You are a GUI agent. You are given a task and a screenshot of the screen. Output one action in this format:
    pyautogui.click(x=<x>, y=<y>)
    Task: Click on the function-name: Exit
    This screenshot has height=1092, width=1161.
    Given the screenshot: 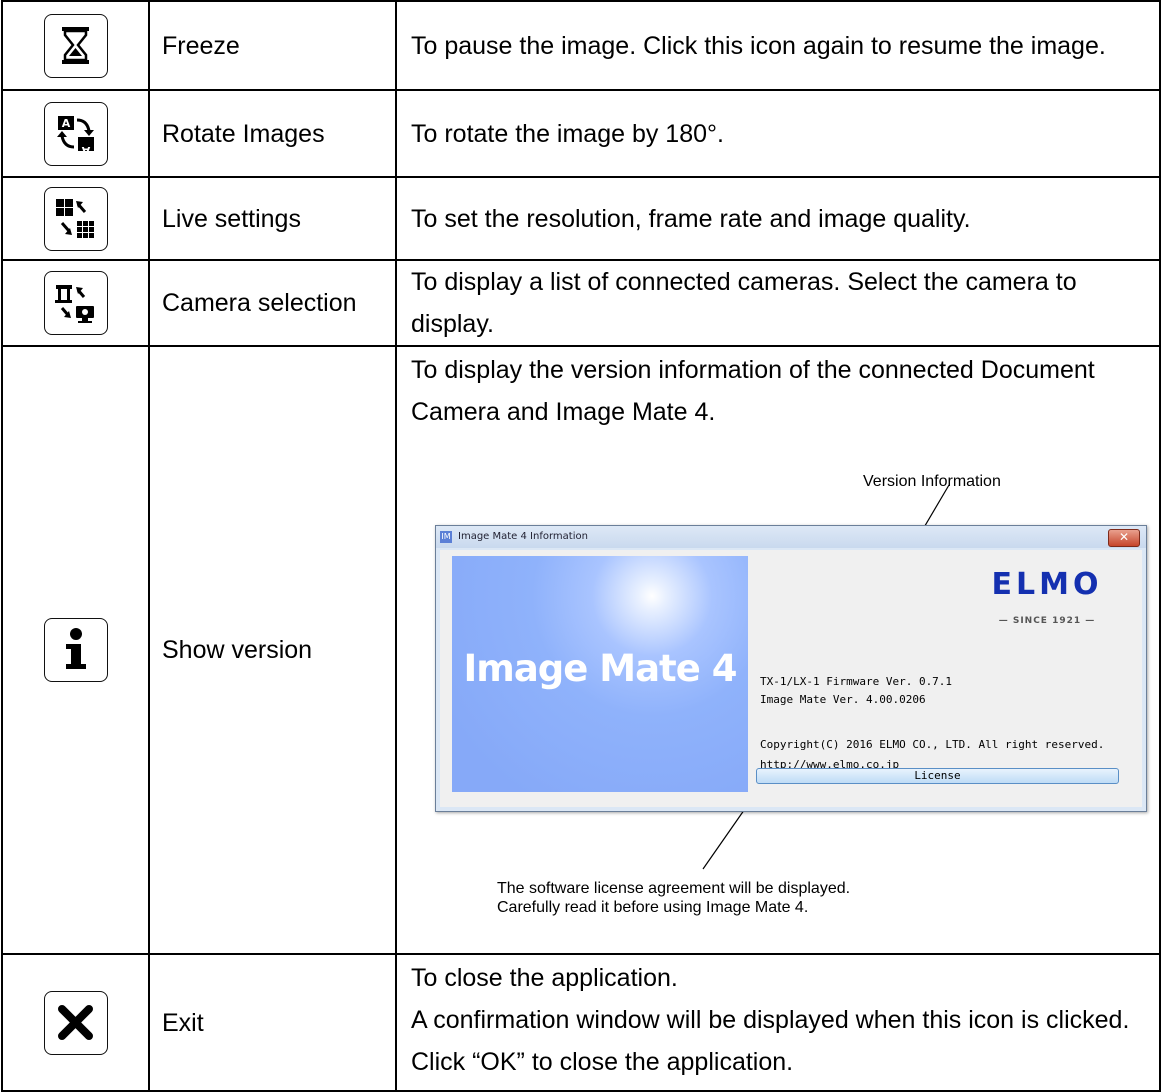 What is the action you would take?
    pyautogui.click(x=272, y=1022)
    